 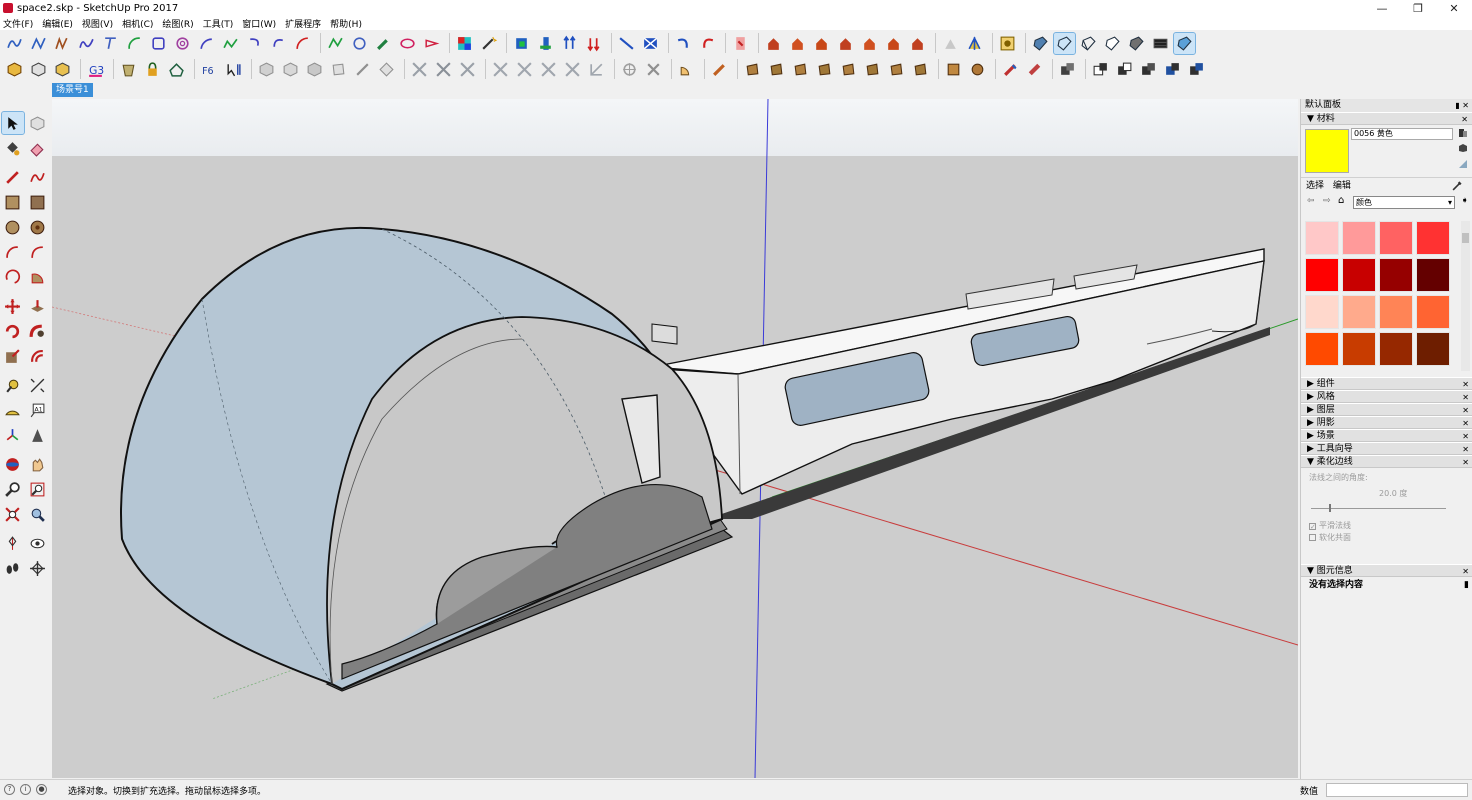 What do you see at coordinates (1386, 435) in the screenshot?
I see `section-scenes: ▶ 场景 ✕` at bounding box center [1386, 435].